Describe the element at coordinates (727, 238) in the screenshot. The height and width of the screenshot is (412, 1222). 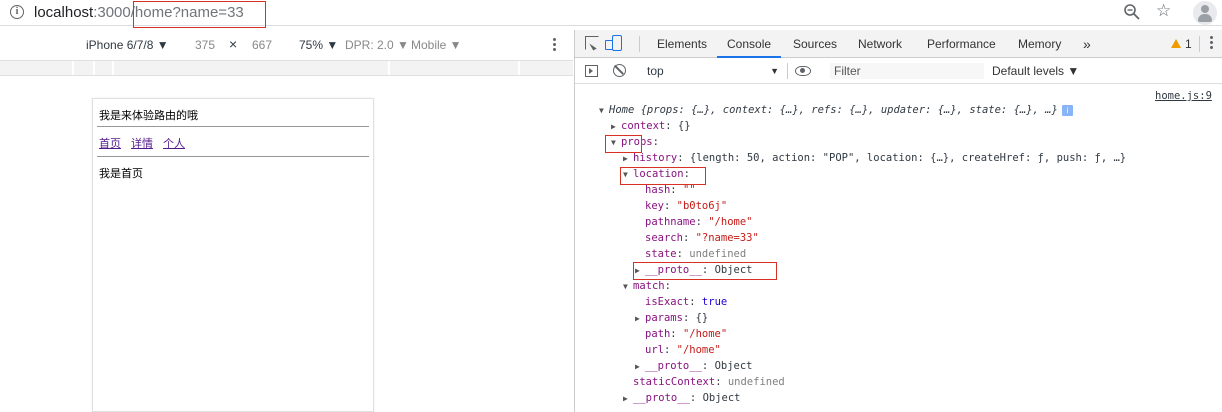
I see `property-value: "?name=33"` at that location.